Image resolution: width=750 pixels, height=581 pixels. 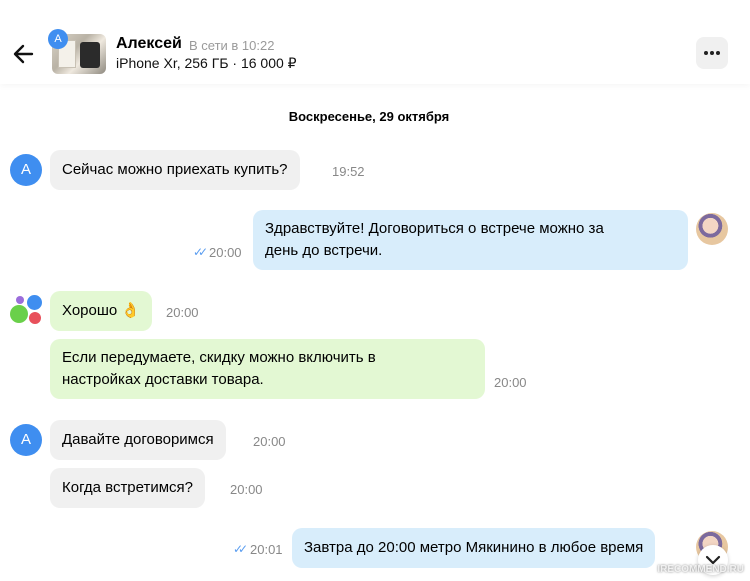 I want to click on message-bubble-incoming: Сейчас можно приехать купить?, so click(x=175, y=170).